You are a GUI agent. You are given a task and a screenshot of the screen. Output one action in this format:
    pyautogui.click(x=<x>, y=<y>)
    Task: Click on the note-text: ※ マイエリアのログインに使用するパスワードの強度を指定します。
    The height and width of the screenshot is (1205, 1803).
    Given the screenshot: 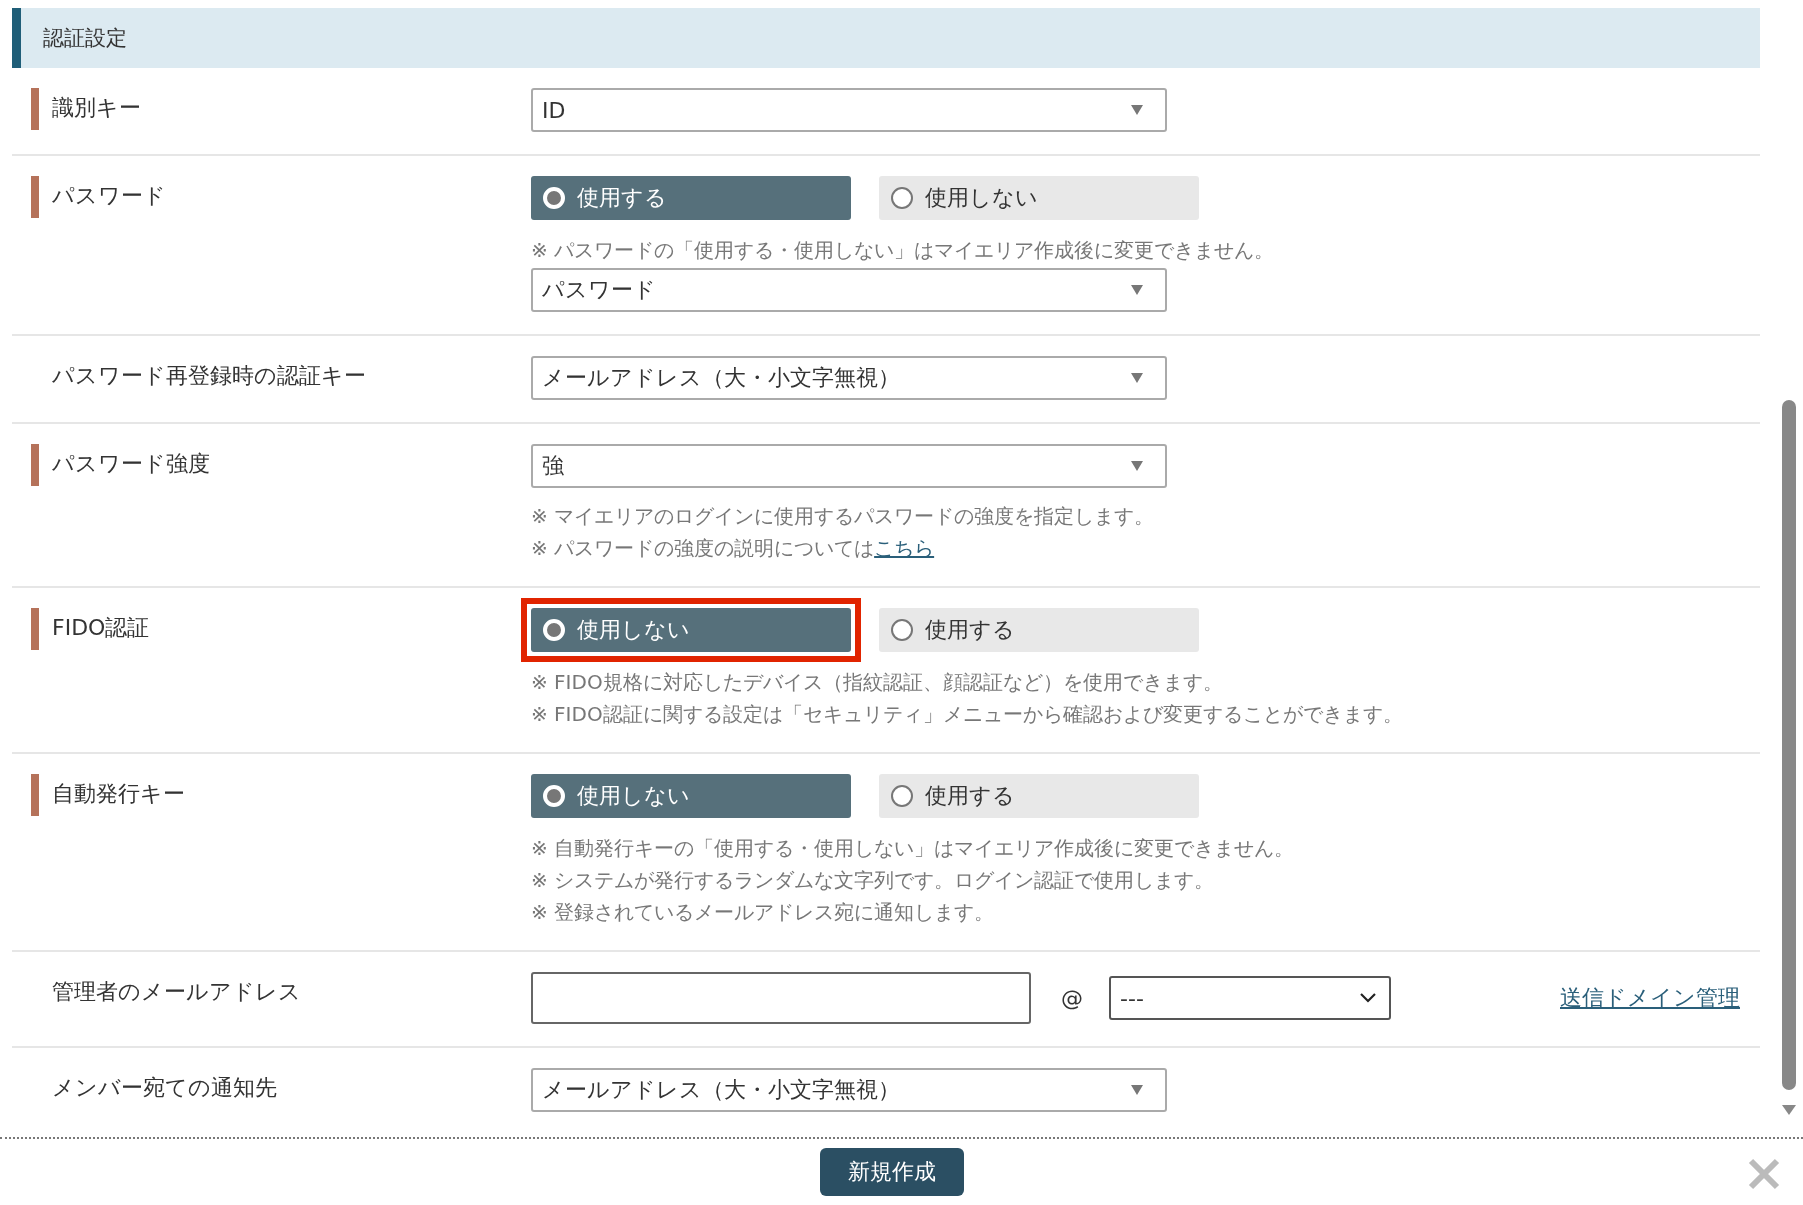 What is the action you would take?
    pyautogui.click(x=843, y=516)
    